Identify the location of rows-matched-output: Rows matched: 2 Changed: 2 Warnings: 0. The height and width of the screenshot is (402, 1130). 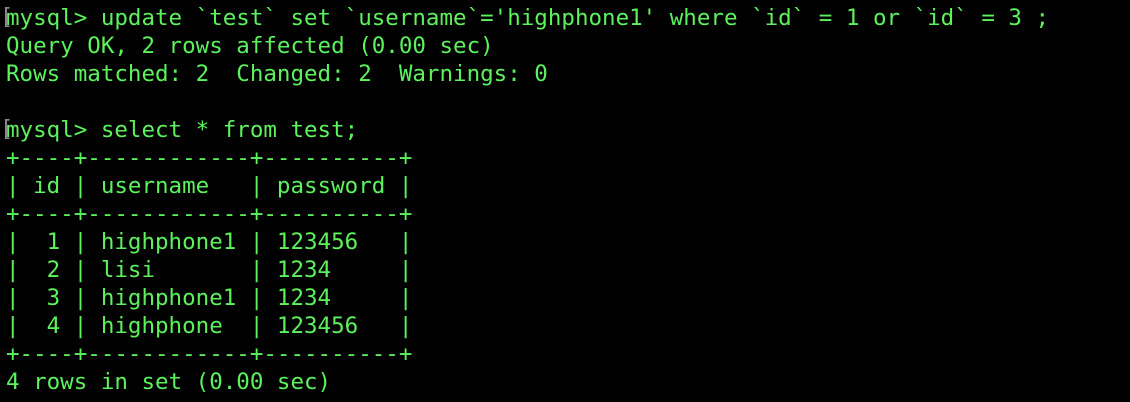
(277, 74).